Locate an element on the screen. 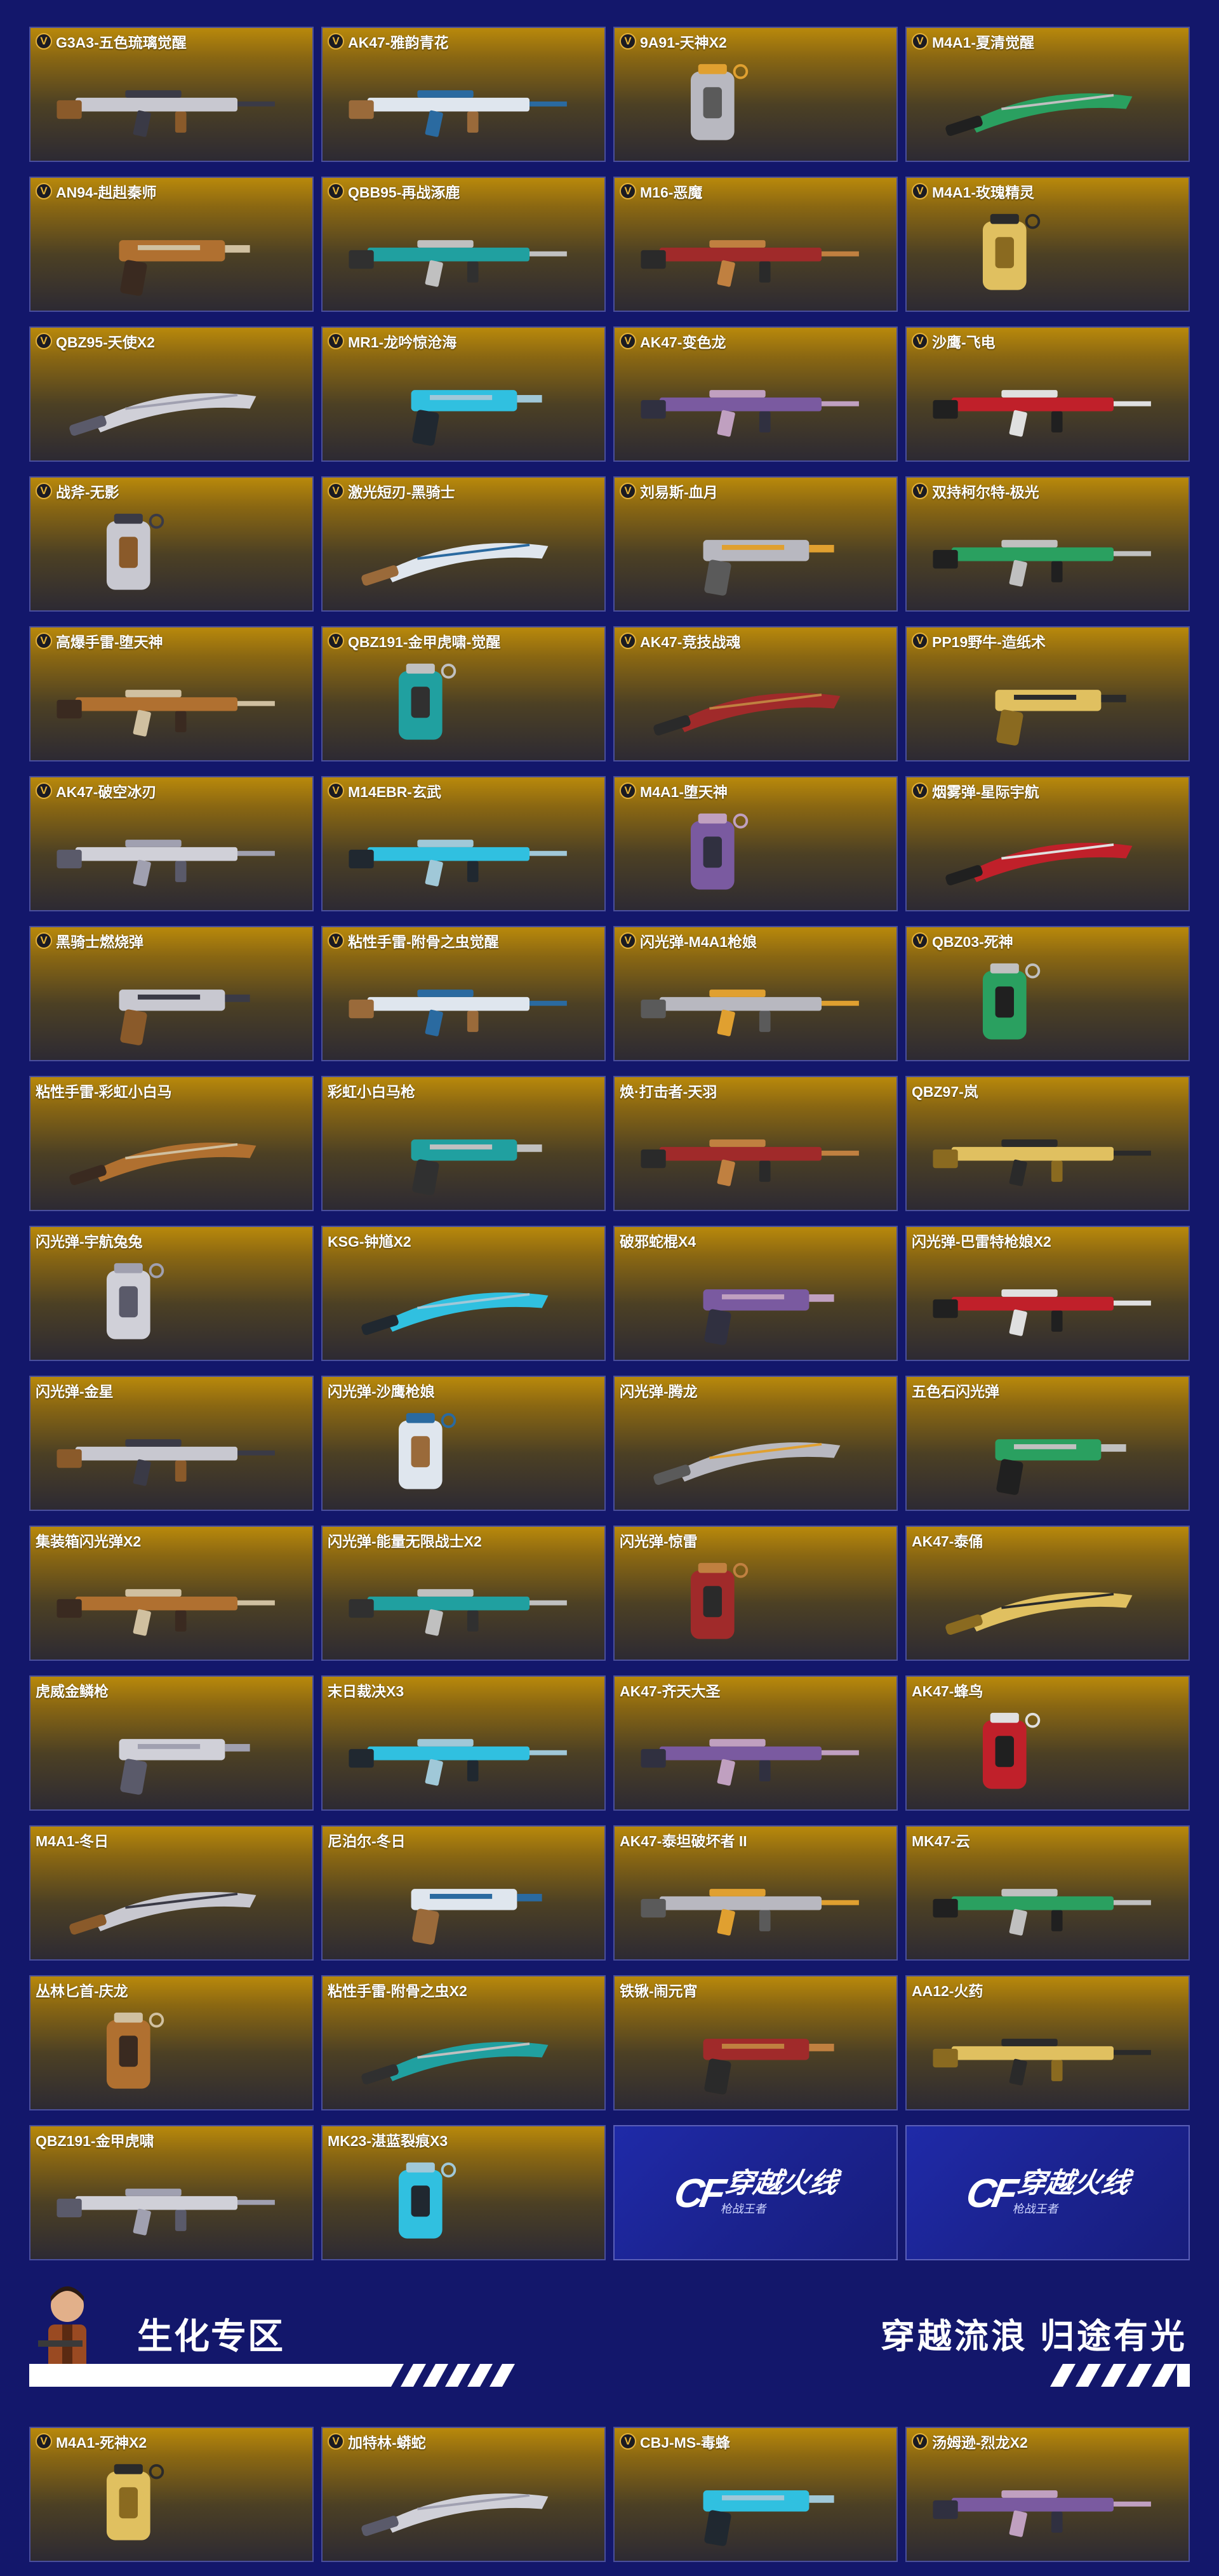 This screenshot has width=1219, height=2576. item-name: M16-恶魔 is located at coordinates (671, 192).